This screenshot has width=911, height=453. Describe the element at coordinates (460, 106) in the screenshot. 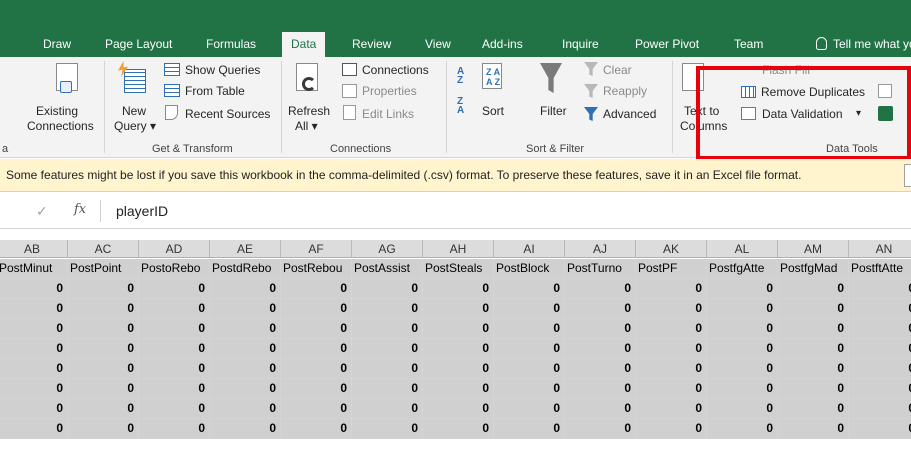

I see `sort-za-icon: ZA` at that location.